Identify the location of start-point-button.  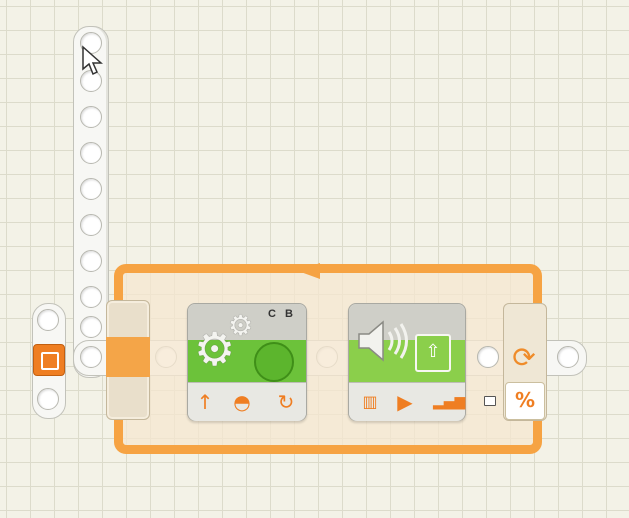
(49, 360).